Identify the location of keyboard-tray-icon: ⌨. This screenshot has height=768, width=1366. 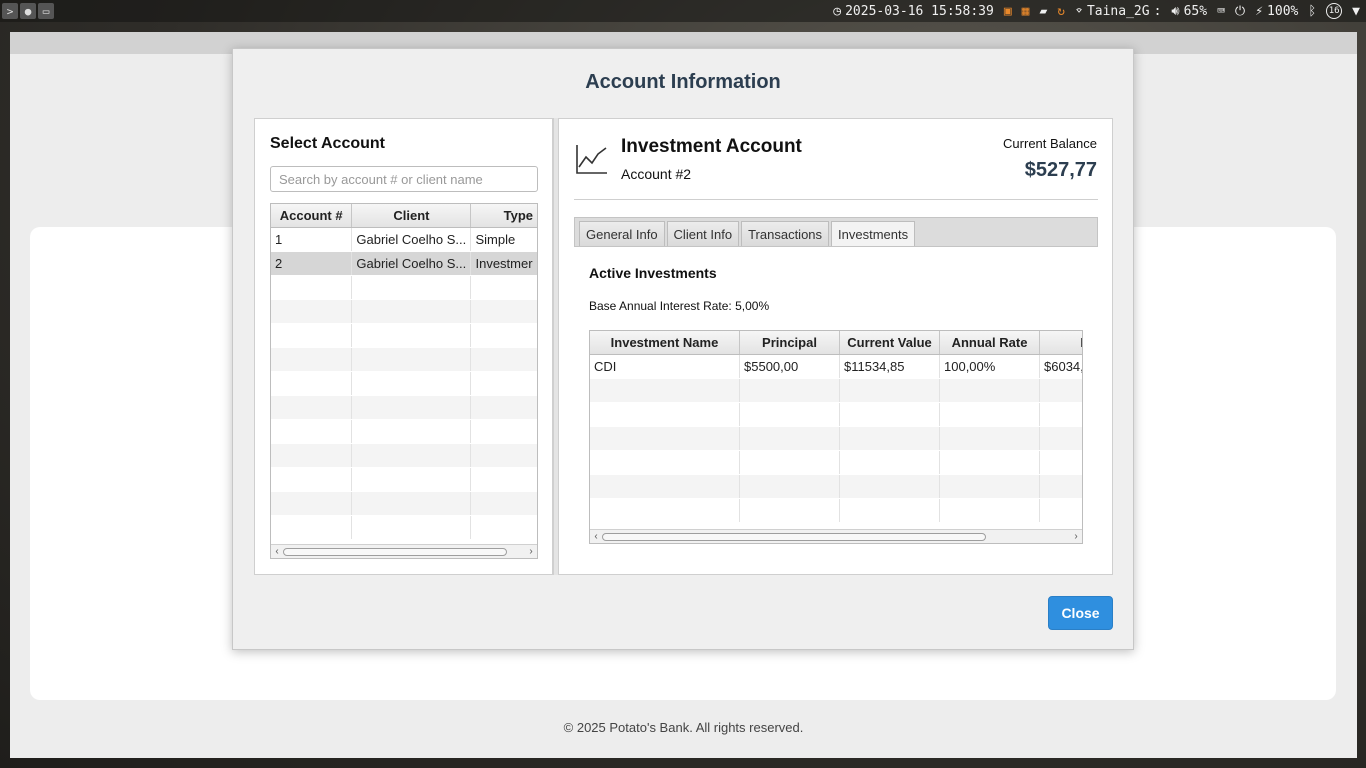
(1221, 11).